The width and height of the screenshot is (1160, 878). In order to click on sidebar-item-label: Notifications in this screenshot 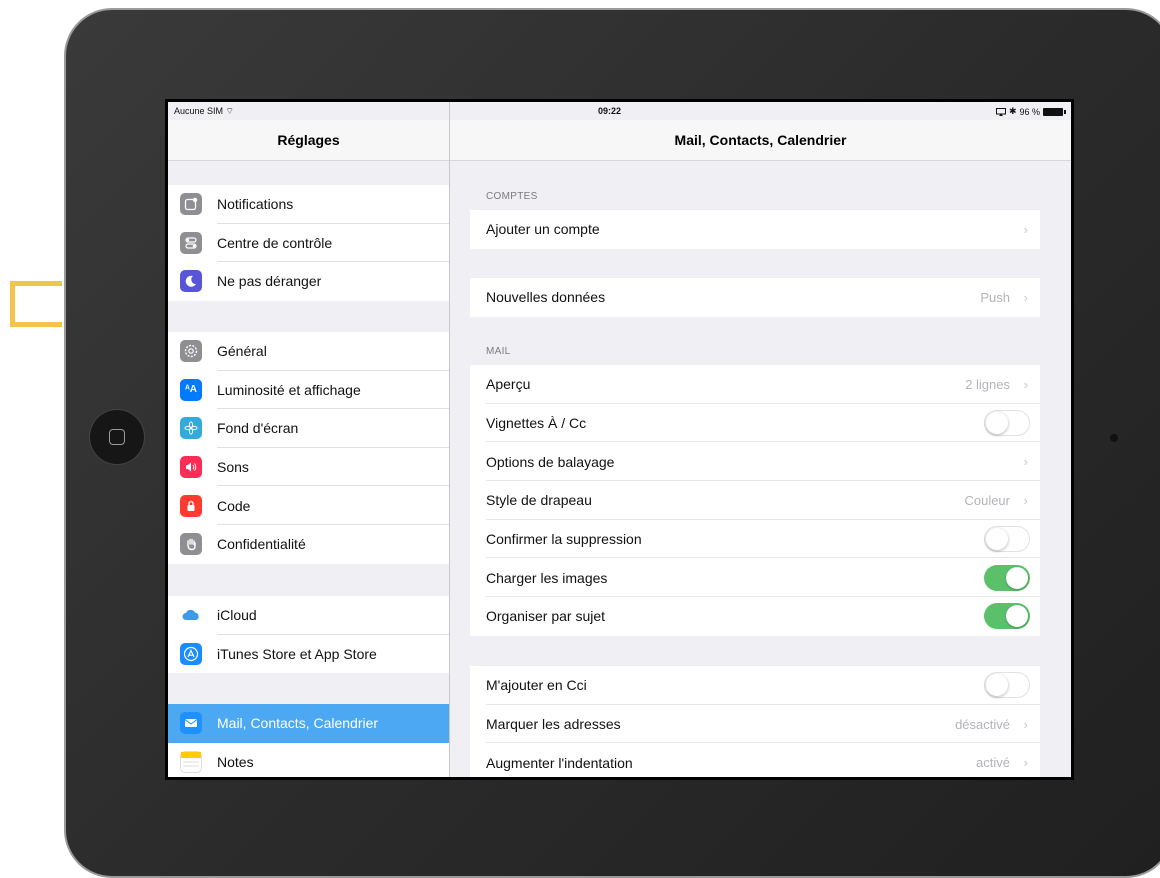, I will do `click(255, 204)`.